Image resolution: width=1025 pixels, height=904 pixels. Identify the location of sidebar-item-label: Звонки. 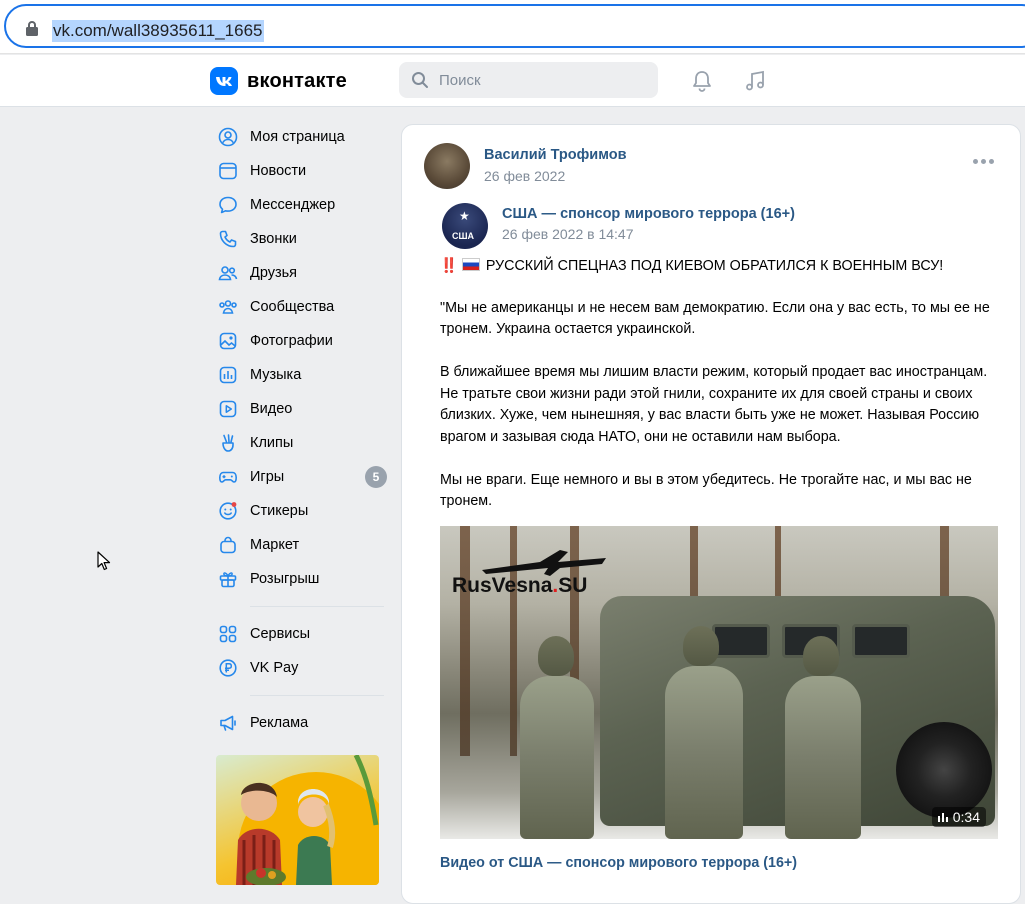
(273, 239).